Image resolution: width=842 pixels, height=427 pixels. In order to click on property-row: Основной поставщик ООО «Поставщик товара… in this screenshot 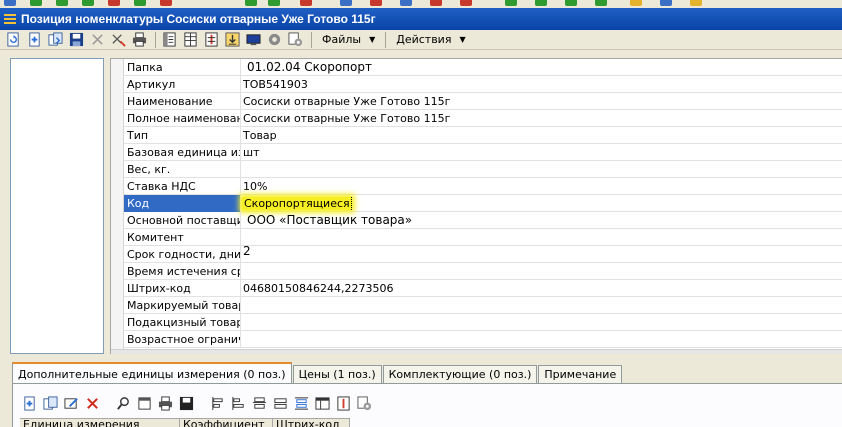, I will do `click(483, 220)`.